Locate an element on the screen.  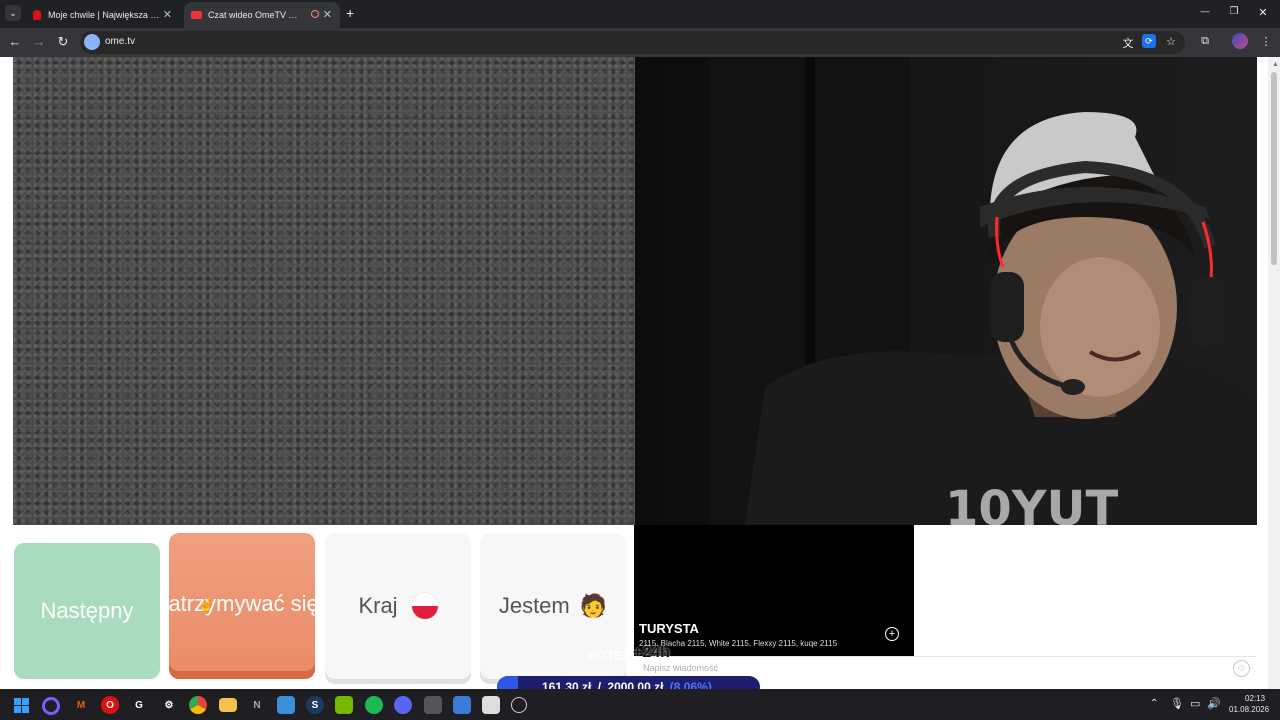
poland-flag-icon is located at coordinates (424, 606).